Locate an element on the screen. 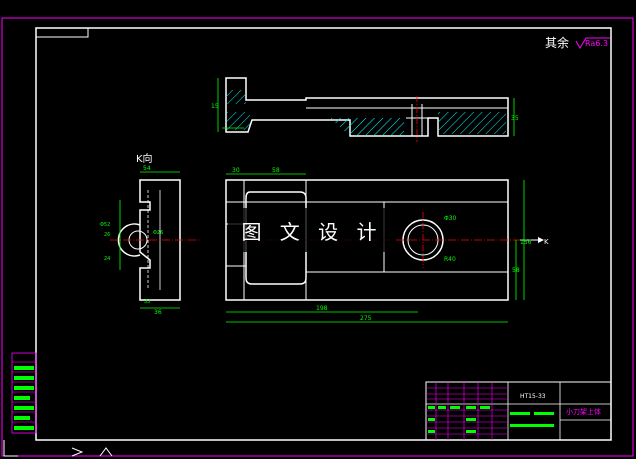 The width and height of the screenshot is (636, 459). dim-top-left: 15 is located at coordinates (215, 106).